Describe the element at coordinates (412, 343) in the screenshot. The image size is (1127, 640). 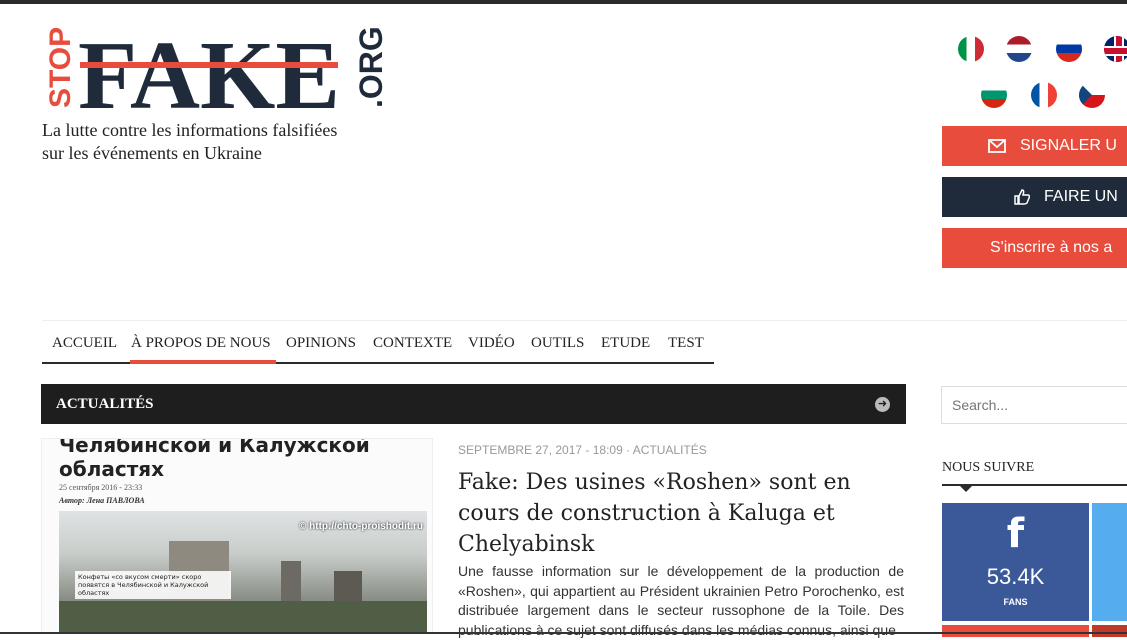
I see `nav-item-contexte: CONTEXTE` at that location.